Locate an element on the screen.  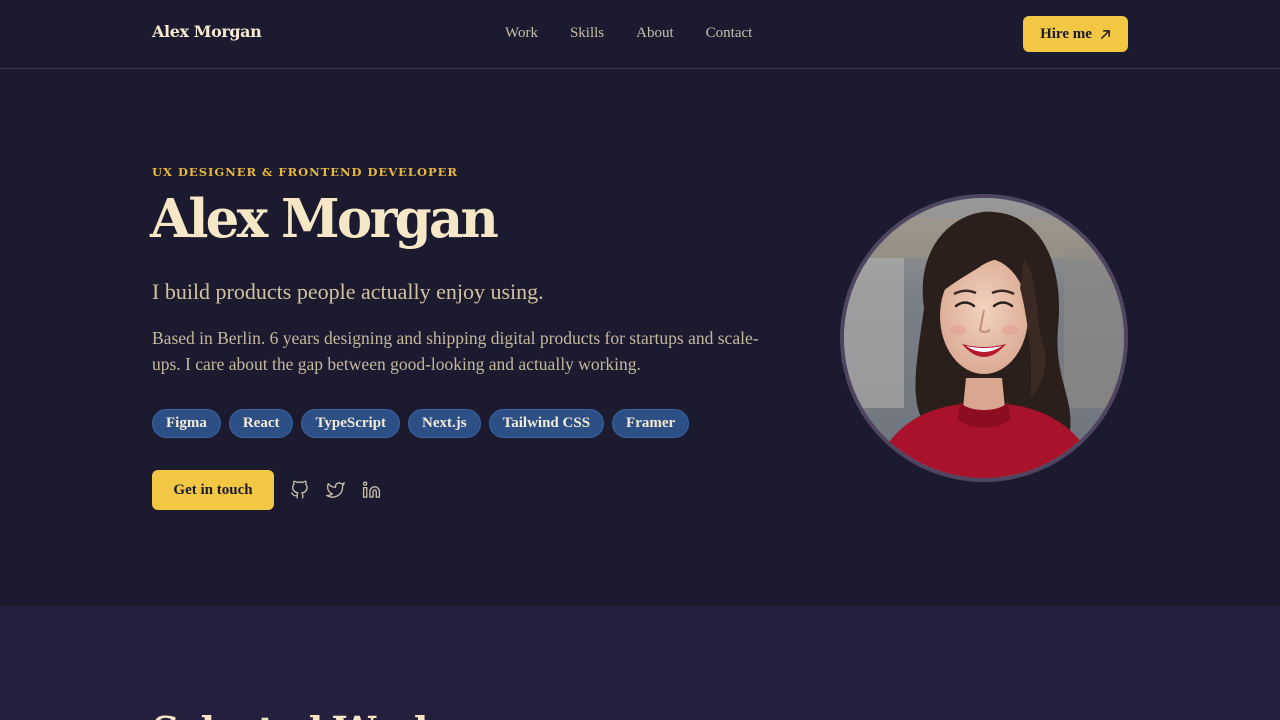
twitter-icon is located at coordinates (335, 490).